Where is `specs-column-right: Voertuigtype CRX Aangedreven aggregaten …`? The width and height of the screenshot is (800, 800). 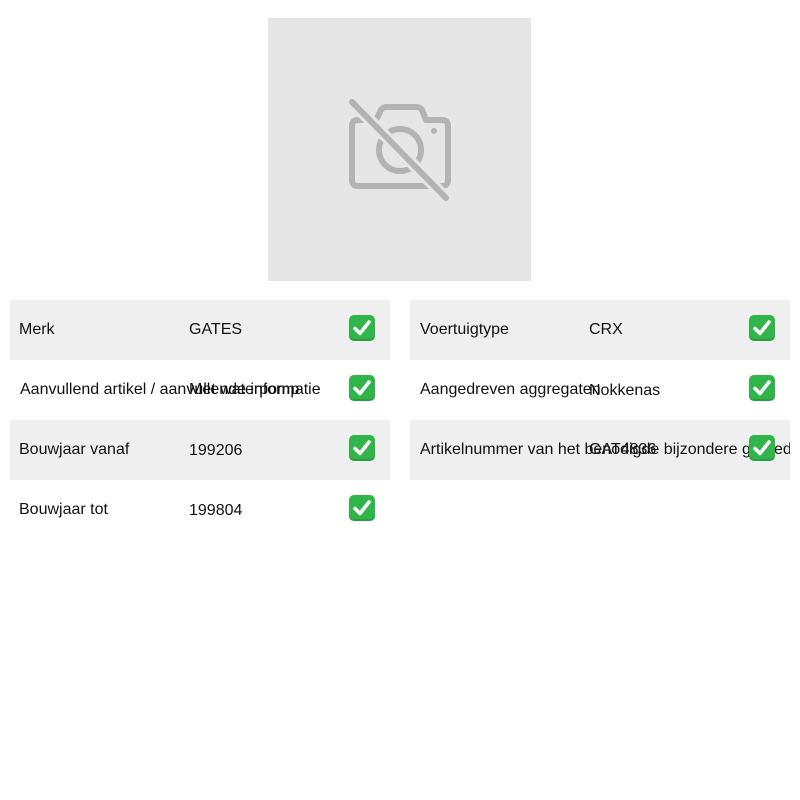
specs-column-right: Voertuigtype CRX Aangedreven aggregaten … is located at coordinates (600, 390).